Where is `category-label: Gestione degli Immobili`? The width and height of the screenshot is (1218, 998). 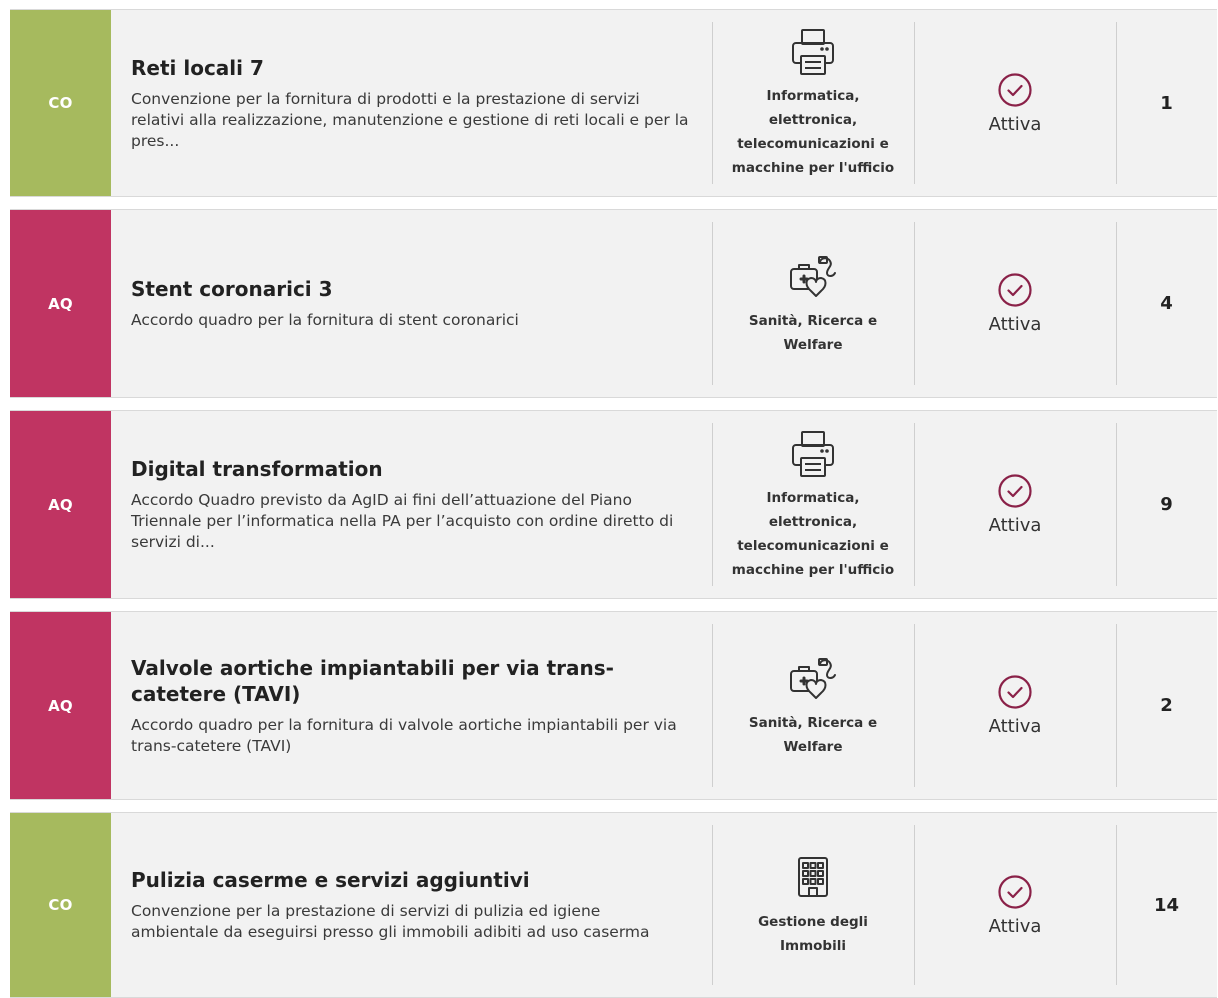
category-label: Gestione degli Immobili is located at coordinates (813, 934).